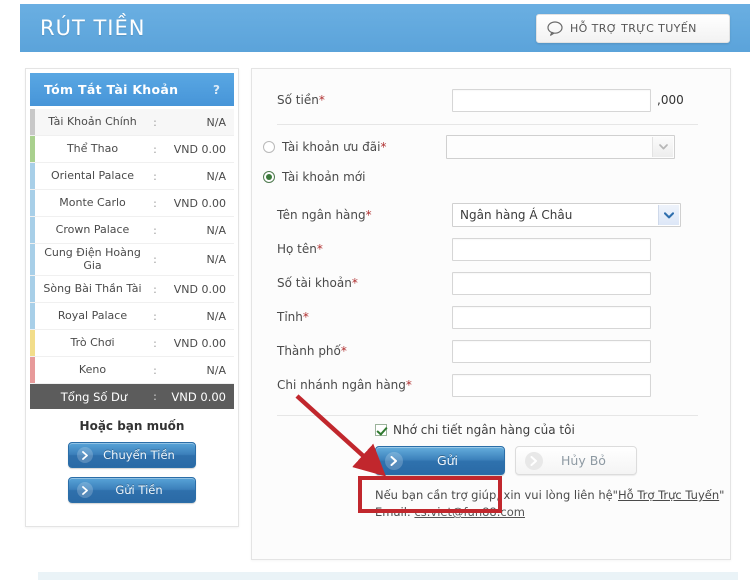 The image size is (750, 586). What do you see at coordinates (198, 396) in the screenshot?
I see `total-balance-value: VND 0.00` at bounding box center [198, 396].